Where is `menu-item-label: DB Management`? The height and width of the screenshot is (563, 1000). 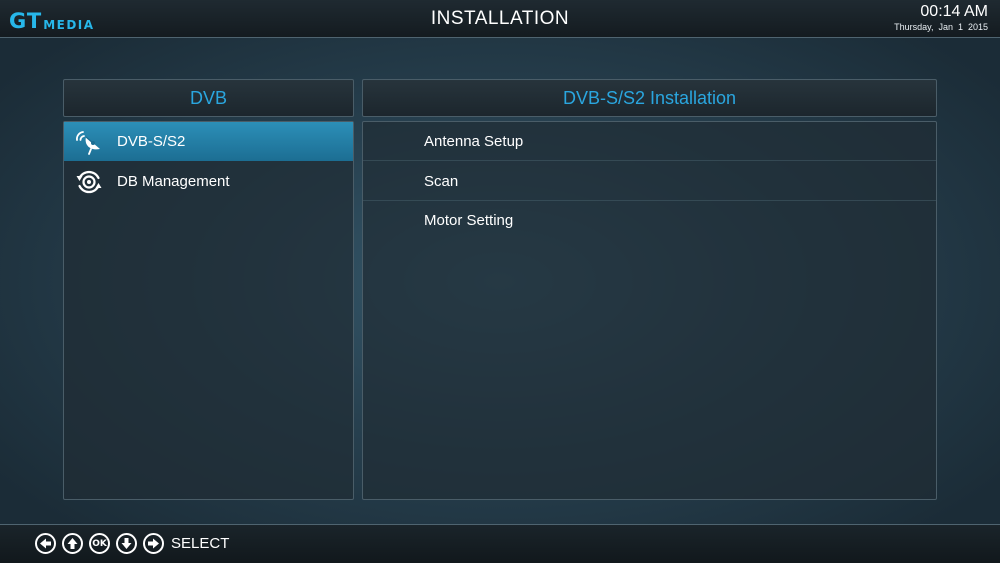
menu-item-label: DB Management is located at coordinates (173, 181).